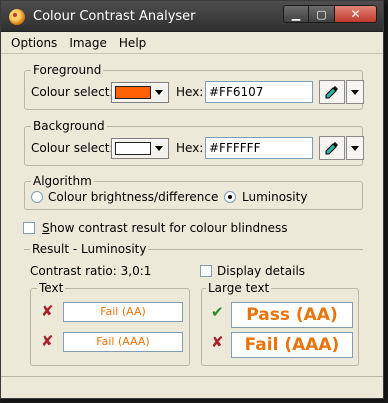 This screenshot has width=388, height=403. Describe the element at coordinates (72, 92) in the screenshot. I see `foreground-colour-select-label: Colour select:` at that location.